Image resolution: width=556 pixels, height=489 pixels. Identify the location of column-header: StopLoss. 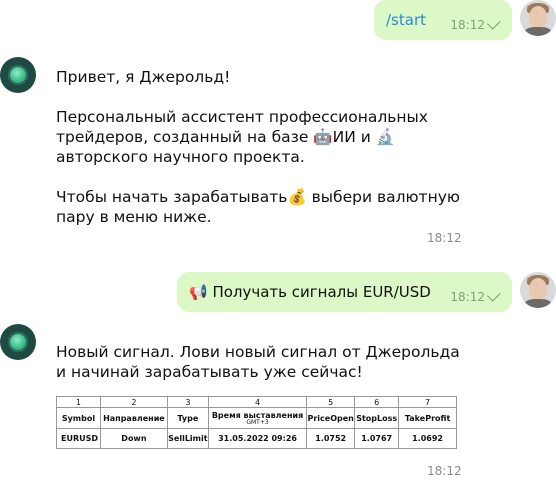
(377, 418).